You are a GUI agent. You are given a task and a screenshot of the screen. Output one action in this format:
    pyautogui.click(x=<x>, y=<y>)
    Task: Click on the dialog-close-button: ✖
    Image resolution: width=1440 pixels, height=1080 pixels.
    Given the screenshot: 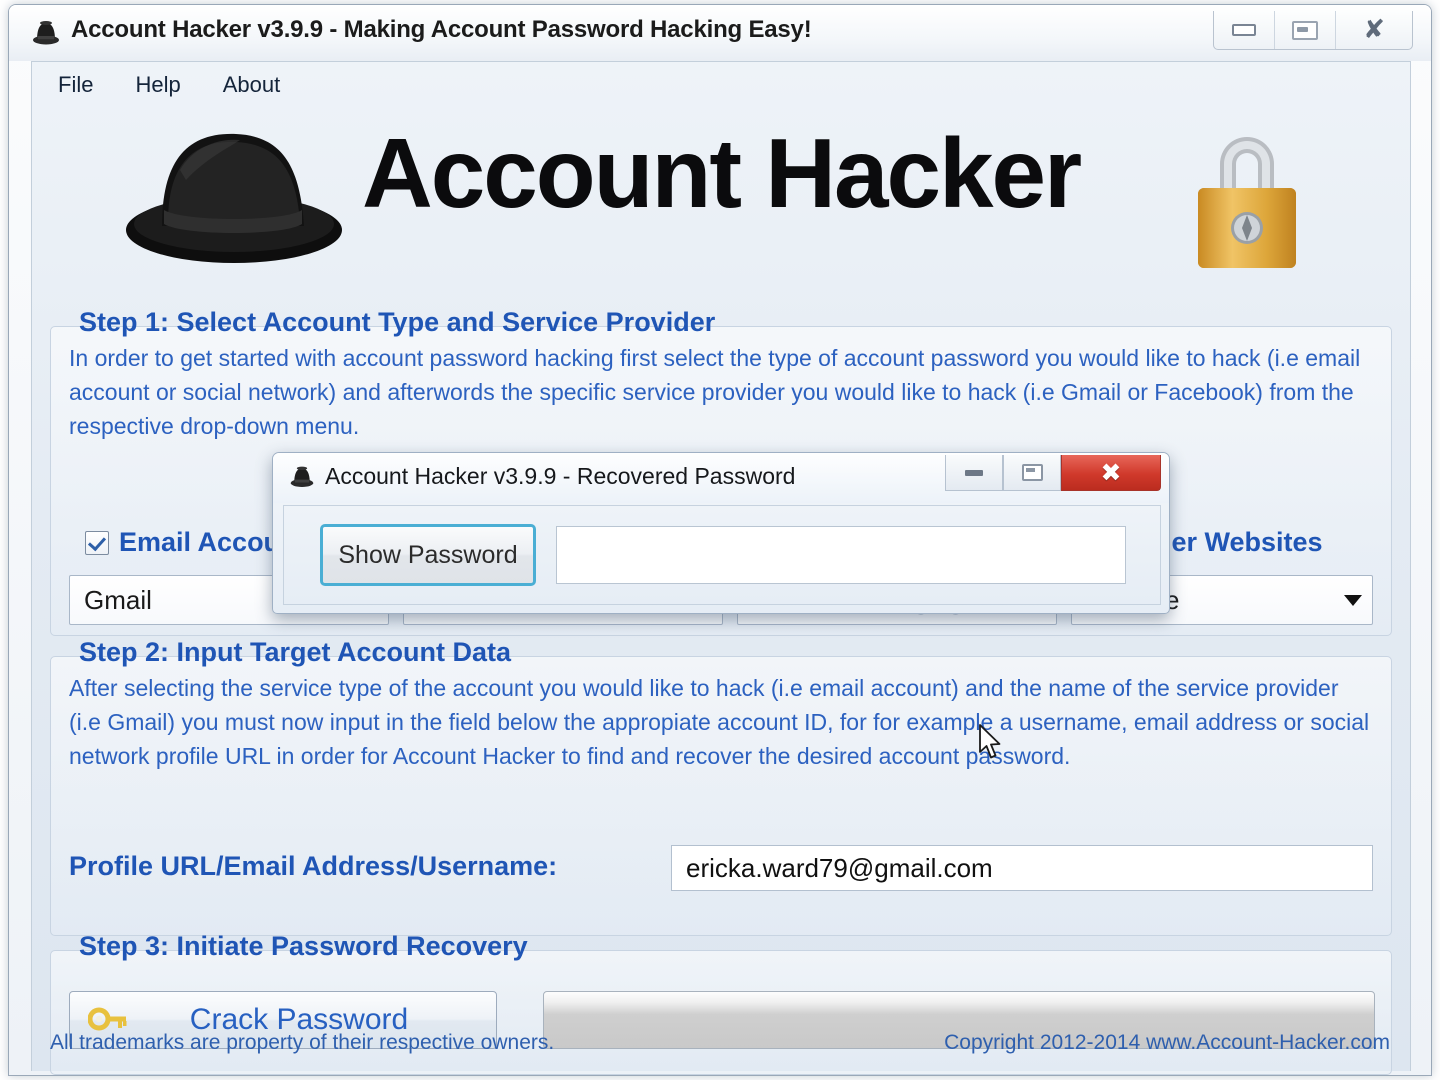 What is the action you would take?
    pyautogui.click(x=1111, y=473)
    